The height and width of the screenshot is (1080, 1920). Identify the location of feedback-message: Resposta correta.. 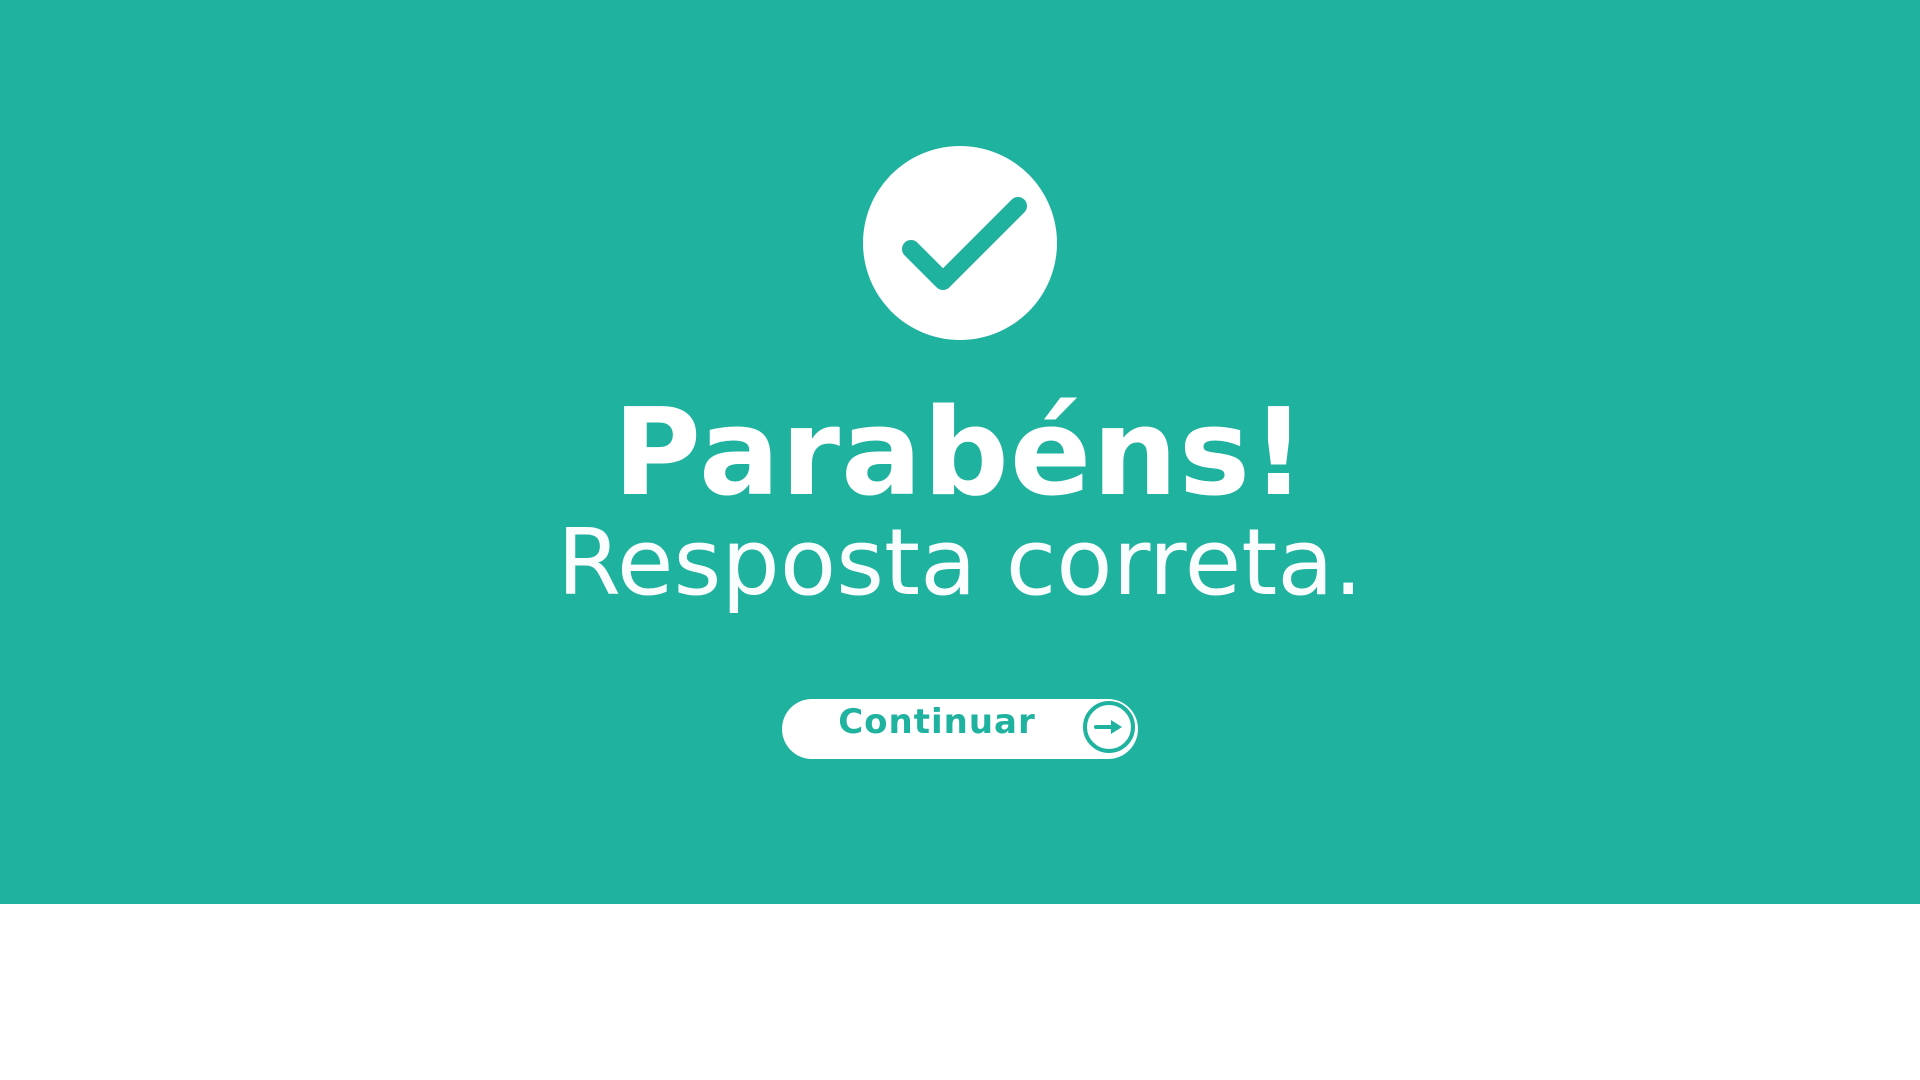
(960, 562).